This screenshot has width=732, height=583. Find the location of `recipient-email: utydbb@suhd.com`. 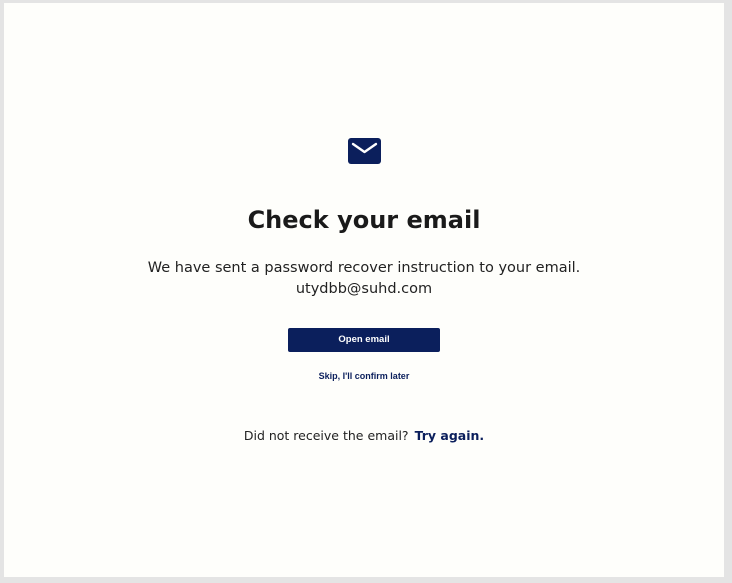

recipient-email: utydbb@suhd.com is located at coordinates (364, 289).